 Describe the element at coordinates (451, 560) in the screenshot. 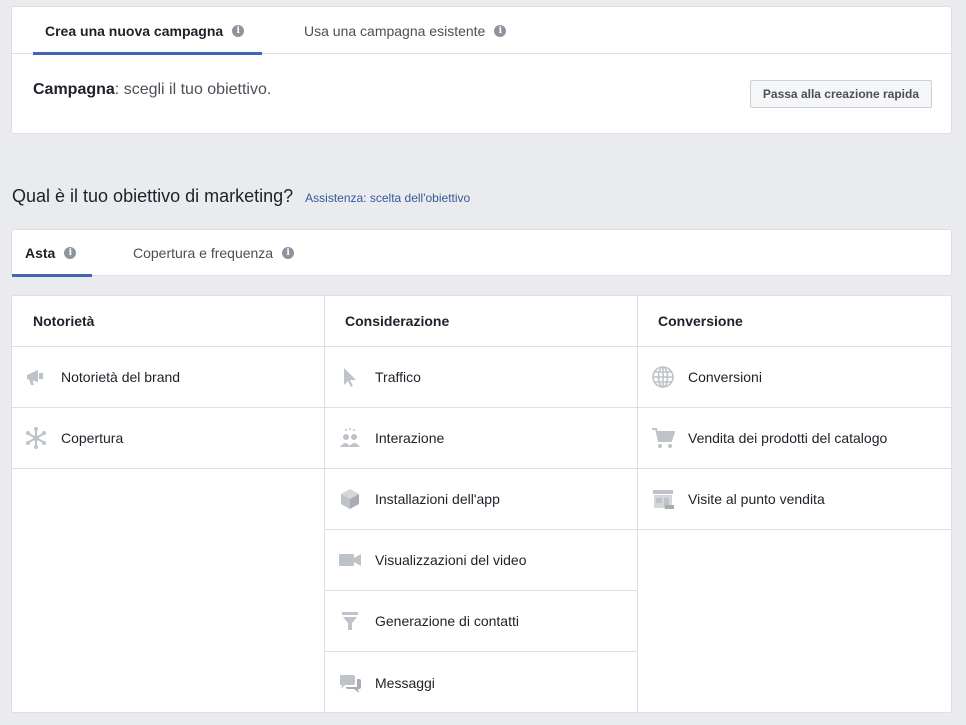

I see `objective-label: Visualizzazioni del video` at that location.